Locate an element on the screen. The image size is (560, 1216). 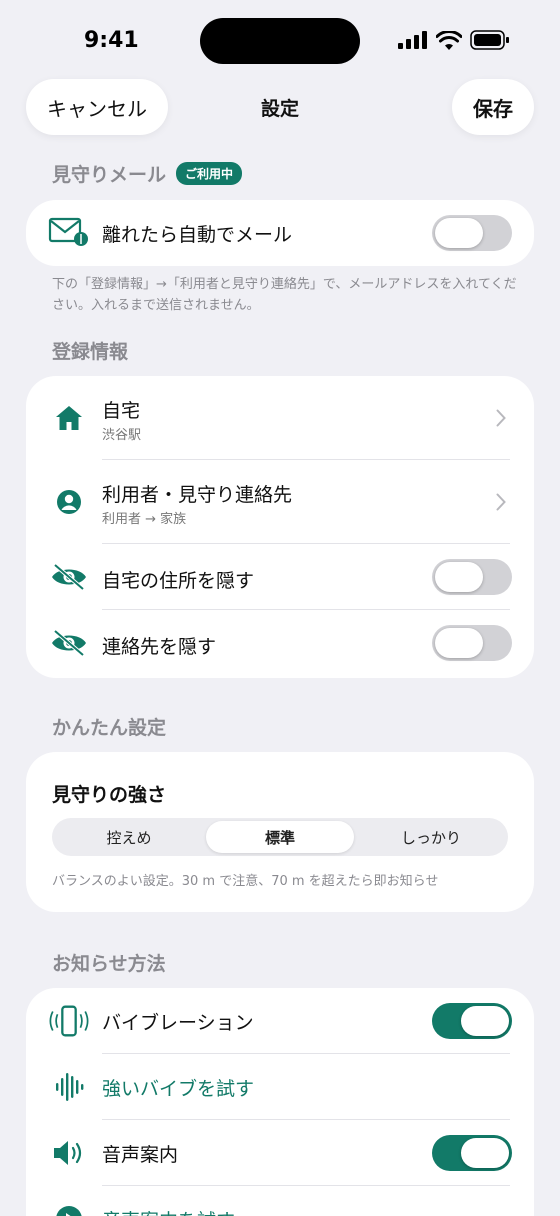
easy-settings-header: かんたん設定 is located at coordinates (109, 728).